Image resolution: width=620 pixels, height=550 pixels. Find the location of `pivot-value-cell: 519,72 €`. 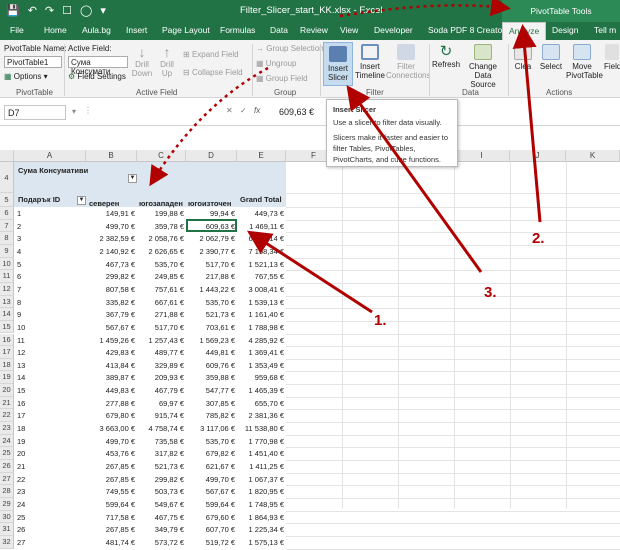

pivot-value-cell: 519,72 € is located at coordinates (211, 542).